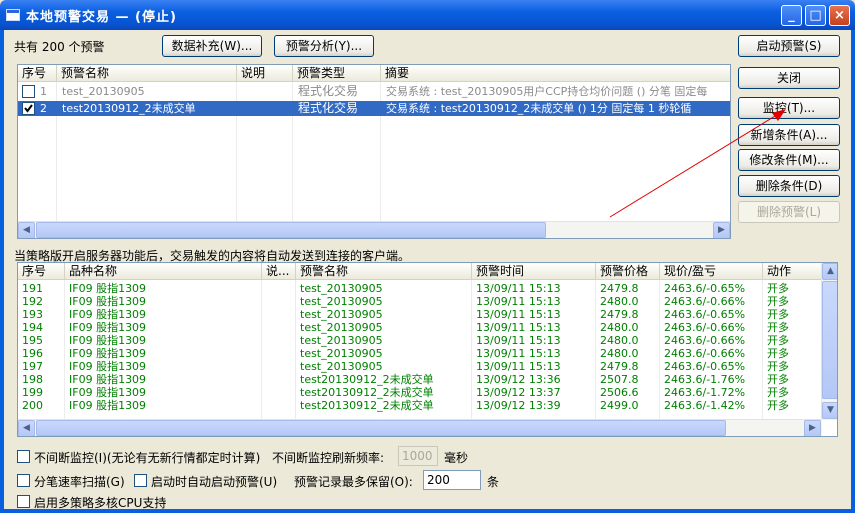 The image size is (855, 513). What do you see at coordinates (815, 15) in the screenshot?
I see `maximize-button: □` at bounding box center [815, 15].